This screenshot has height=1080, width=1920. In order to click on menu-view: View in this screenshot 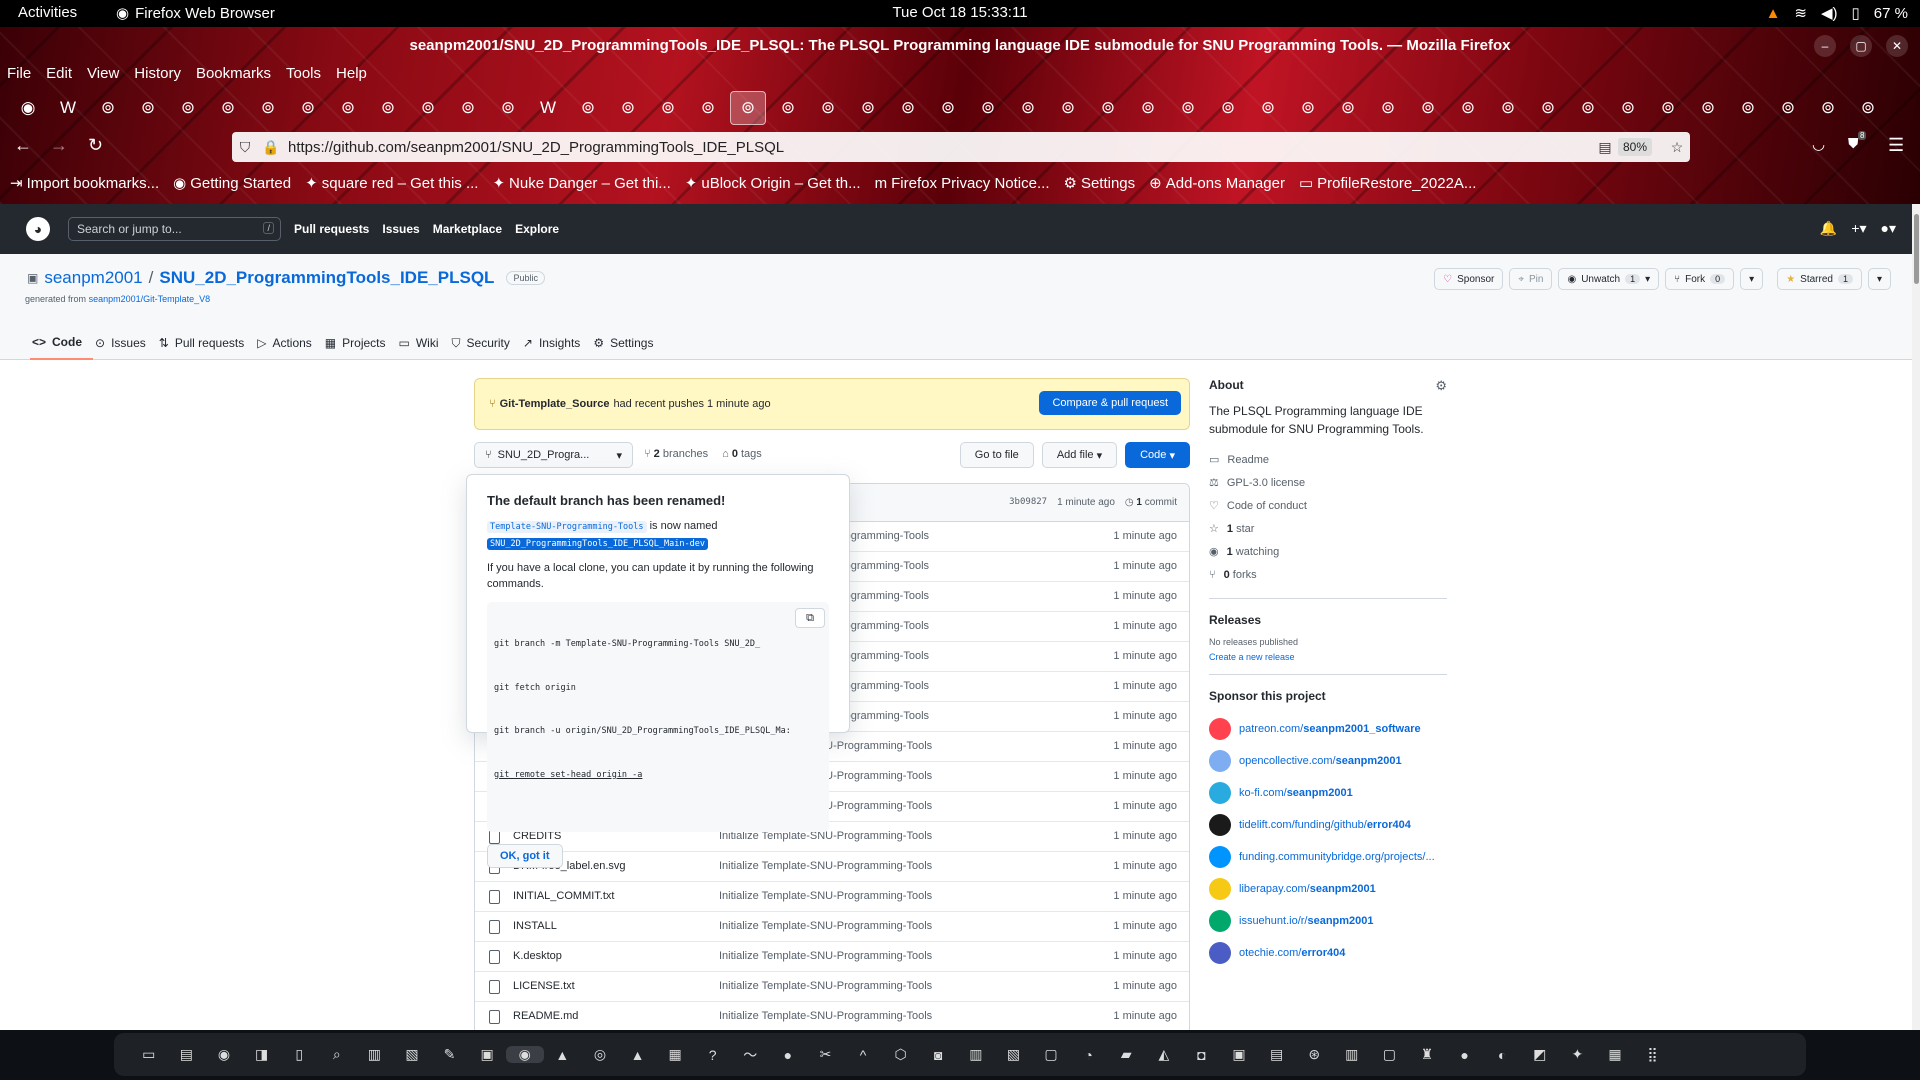, I will do `click(103, 75)`.